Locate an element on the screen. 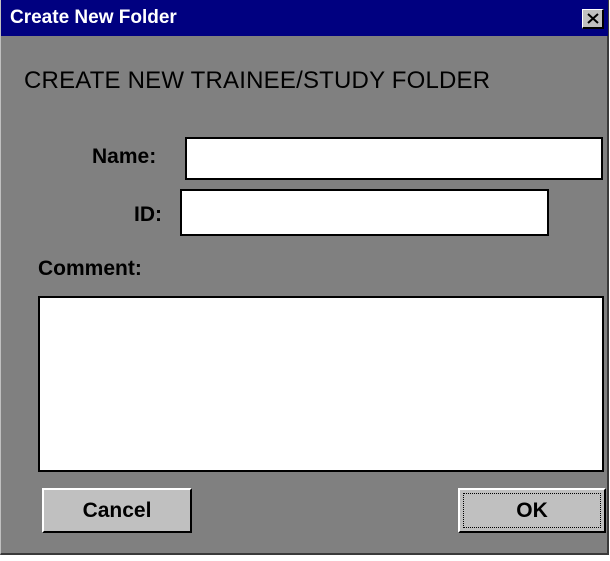 This screenshot has height=561, width=610. name-input is located at coordinates (394, 158).